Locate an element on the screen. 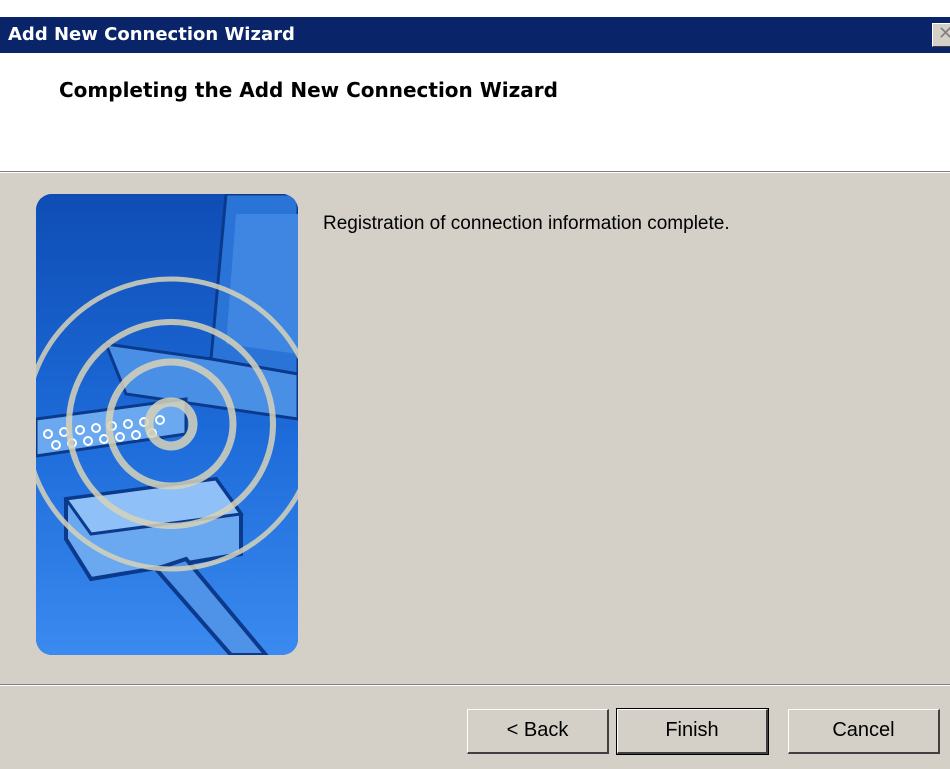  page-title: Completing the Add New Connection Wizard is located at coordinates (308, 90).